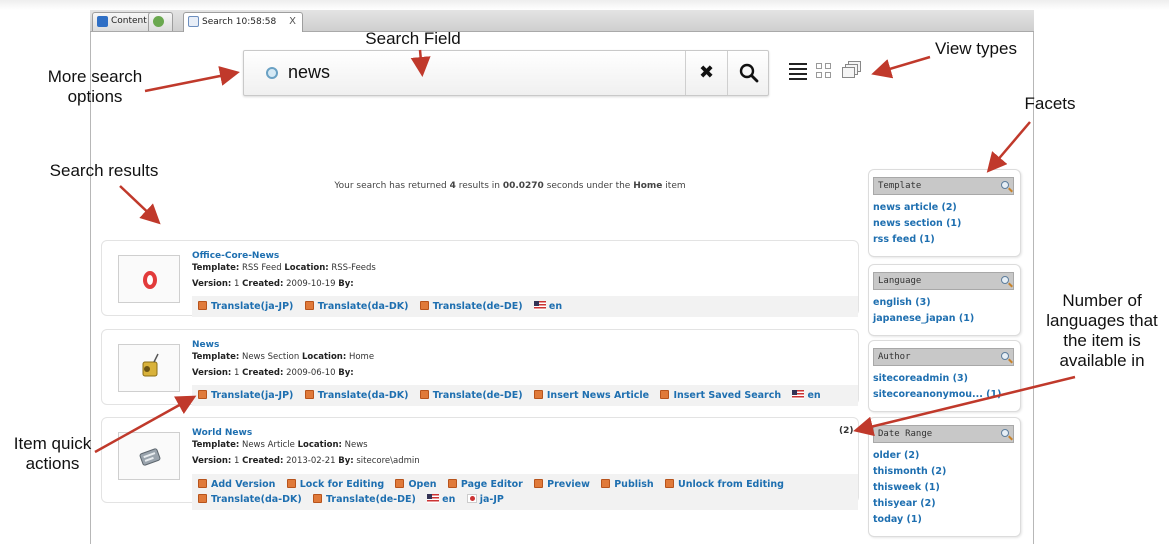 The height and width of the screenshot is (544, 1169). Describe the element at coordinates (471, 498) in the screenshot. I see `japan-flag-icon` at that location.